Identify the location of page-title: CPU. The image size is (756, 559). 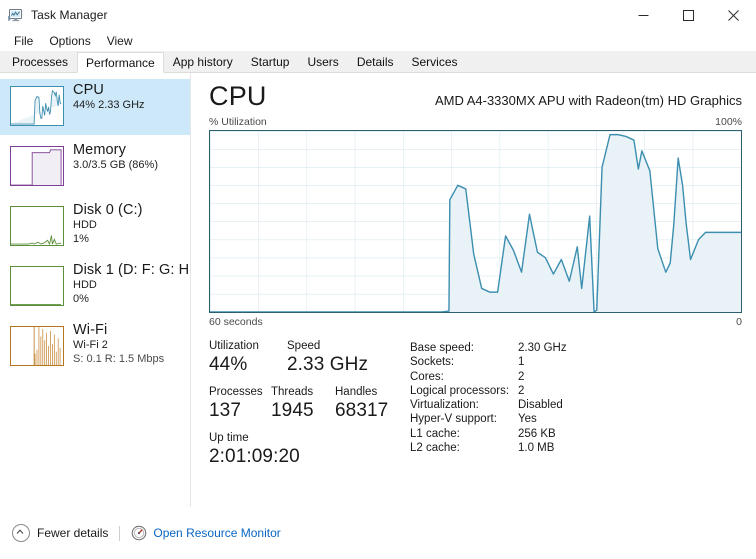
(238, 96).